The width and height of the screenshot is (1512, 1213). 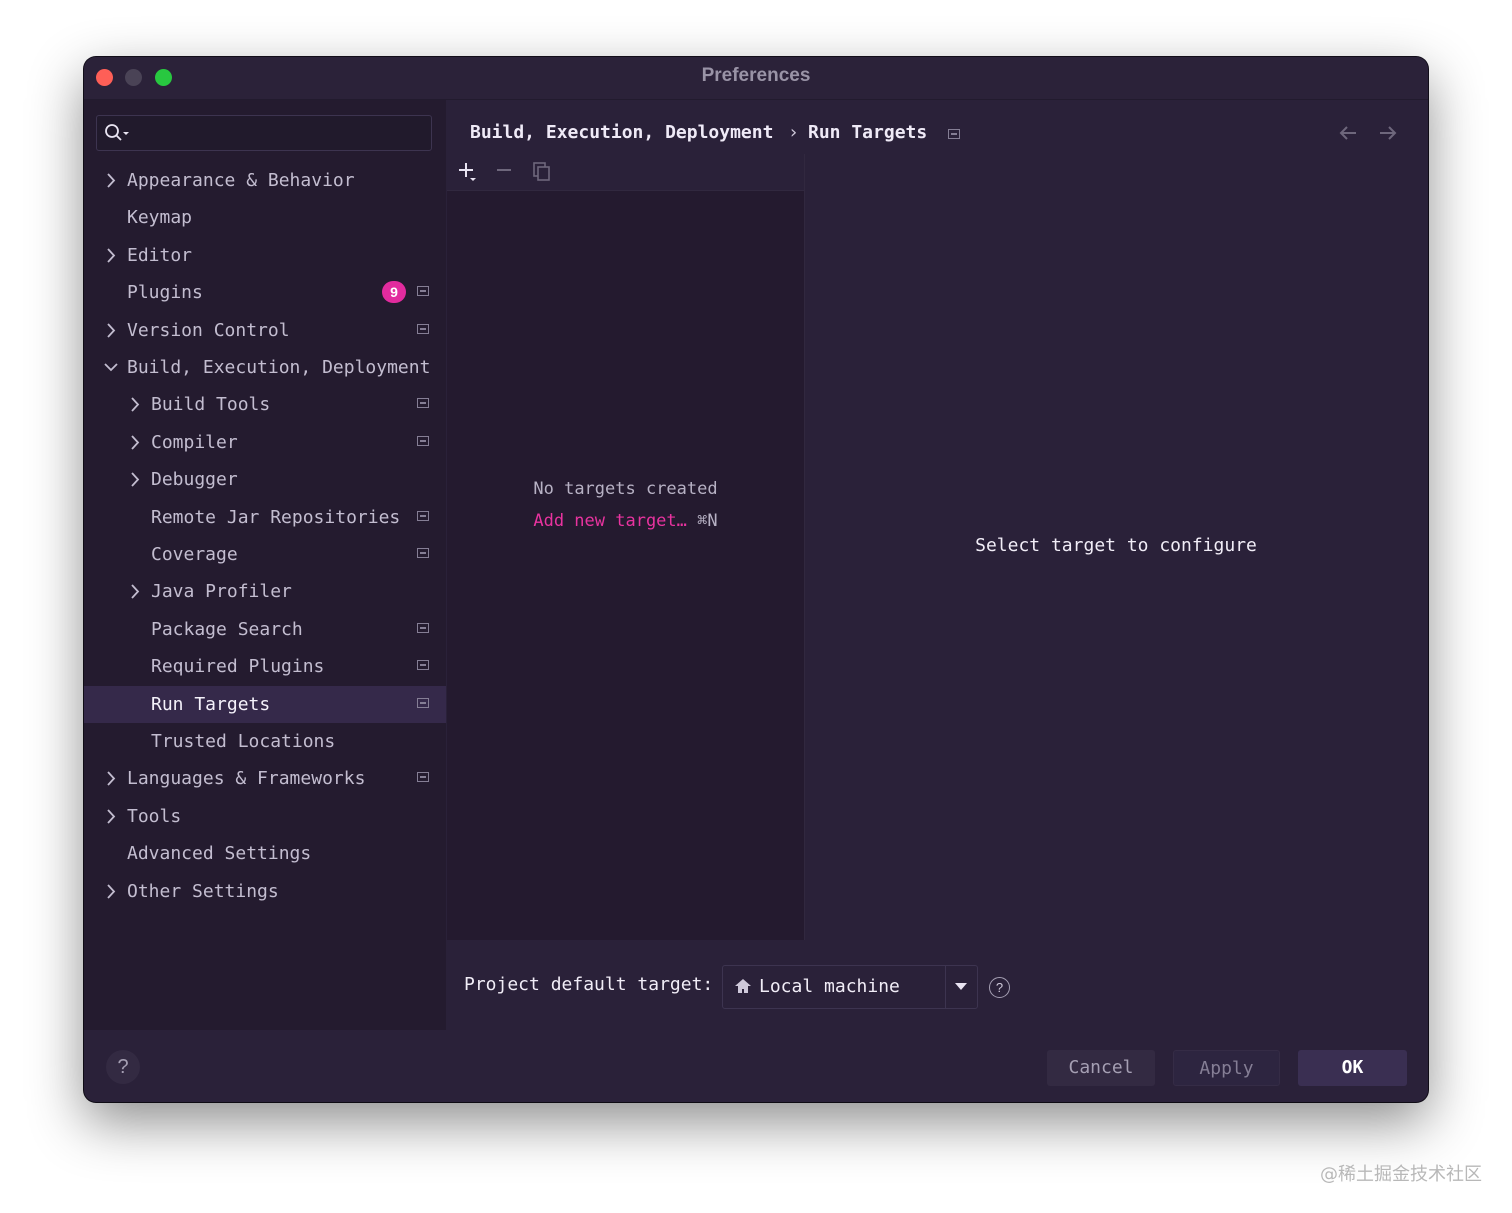 What do you see at coordinates (265, 816) in the screenshot?
I see `sidebar-item: Tools` at bounding box center [265, 816].